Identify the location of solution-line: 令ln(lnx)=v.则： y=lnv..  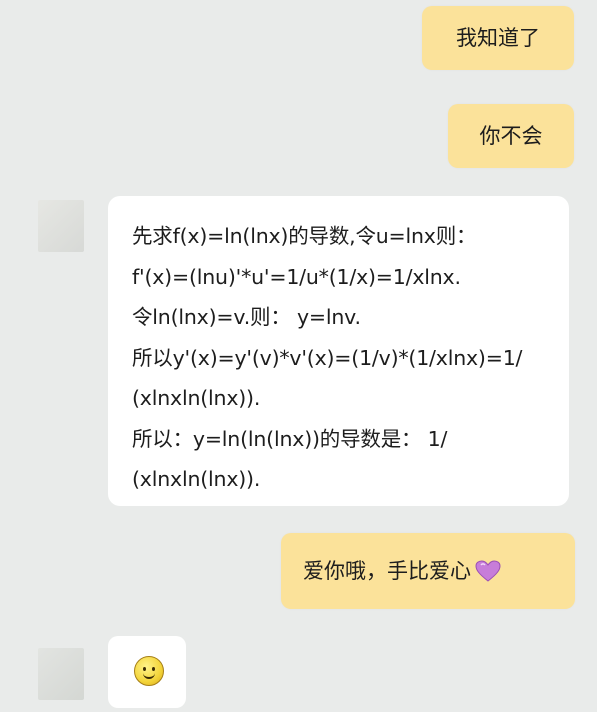
(246, 317).